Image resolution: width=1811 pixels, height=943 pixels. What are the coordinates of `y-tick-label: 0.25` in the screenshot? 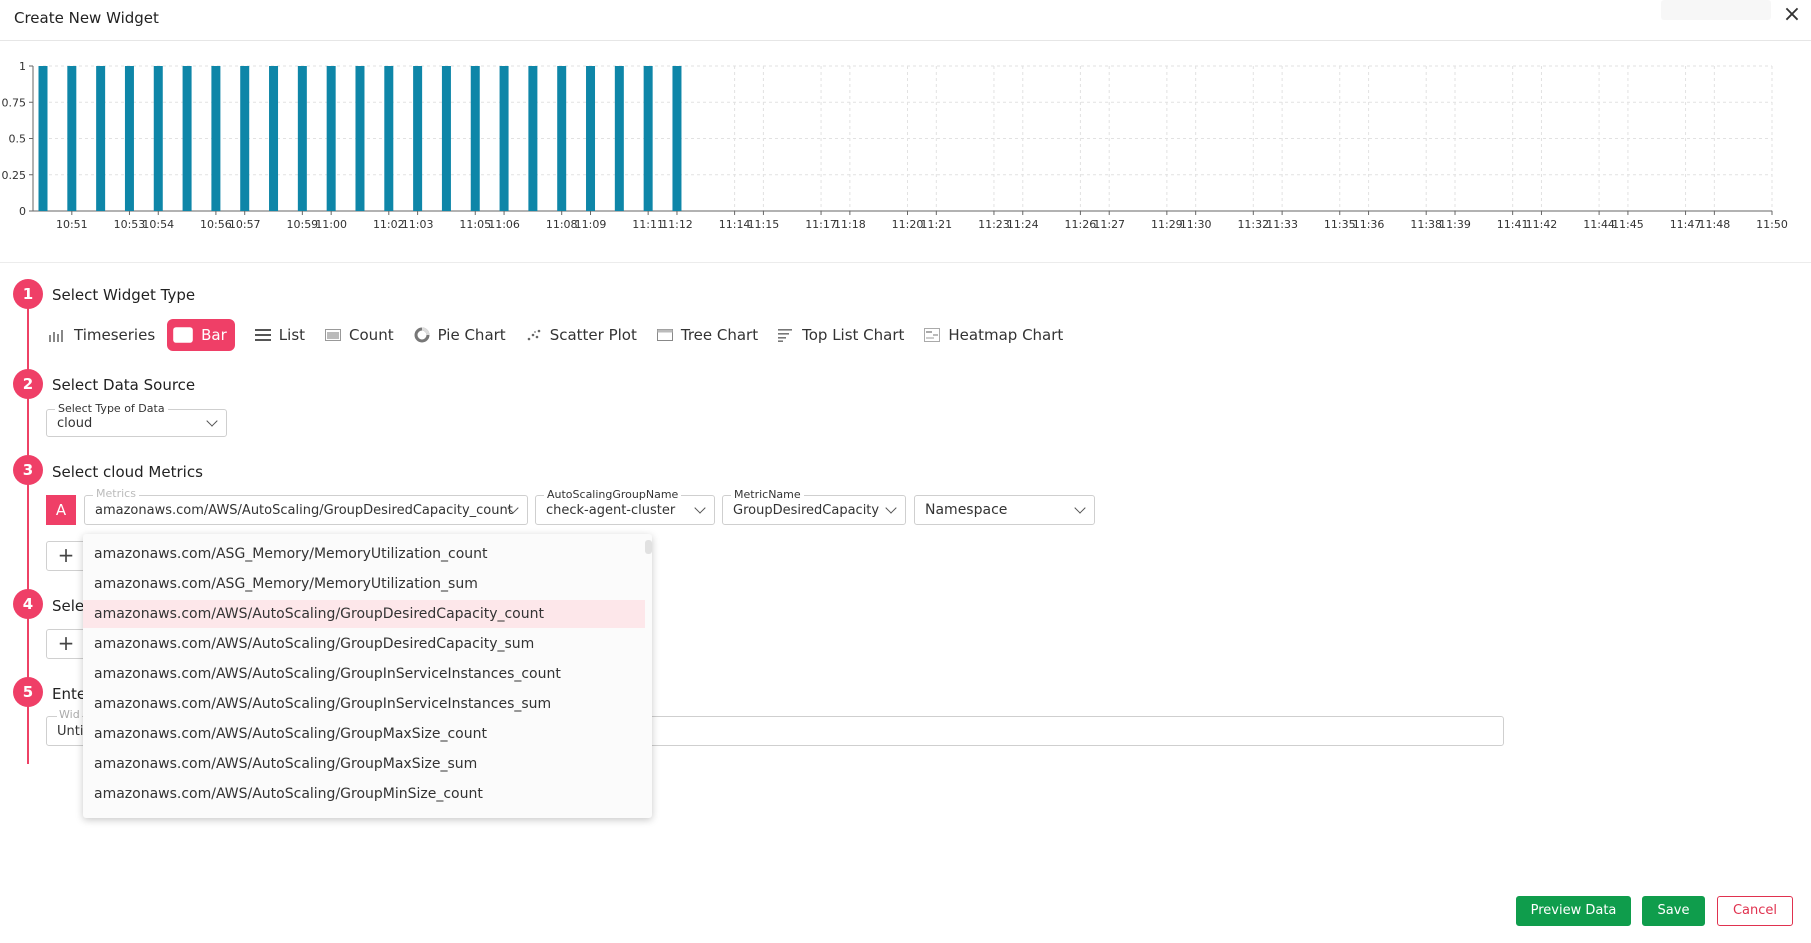 It's located at (14, 175).